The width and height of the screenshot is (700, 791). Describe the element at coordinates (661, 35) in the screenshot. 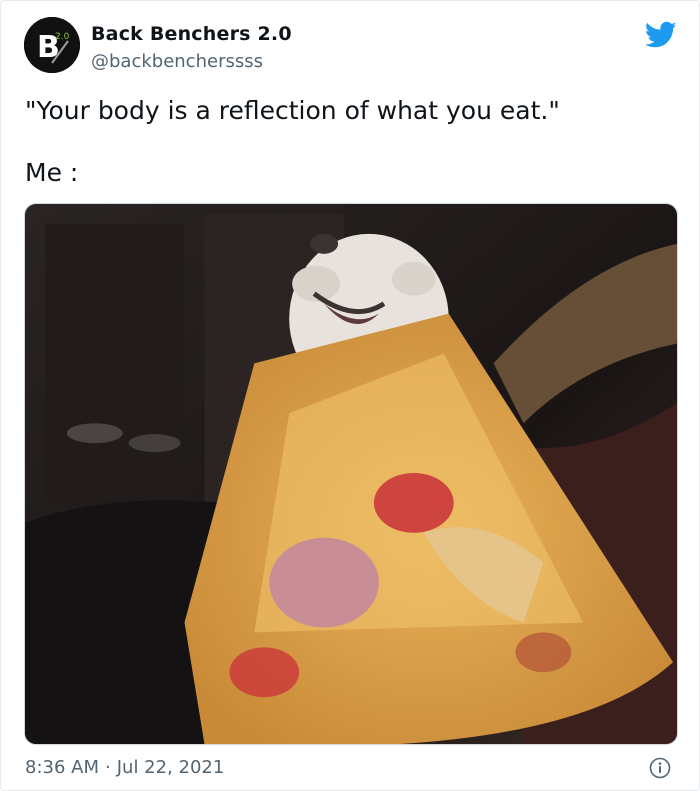

I see `twitter-bird-icon` at that location.